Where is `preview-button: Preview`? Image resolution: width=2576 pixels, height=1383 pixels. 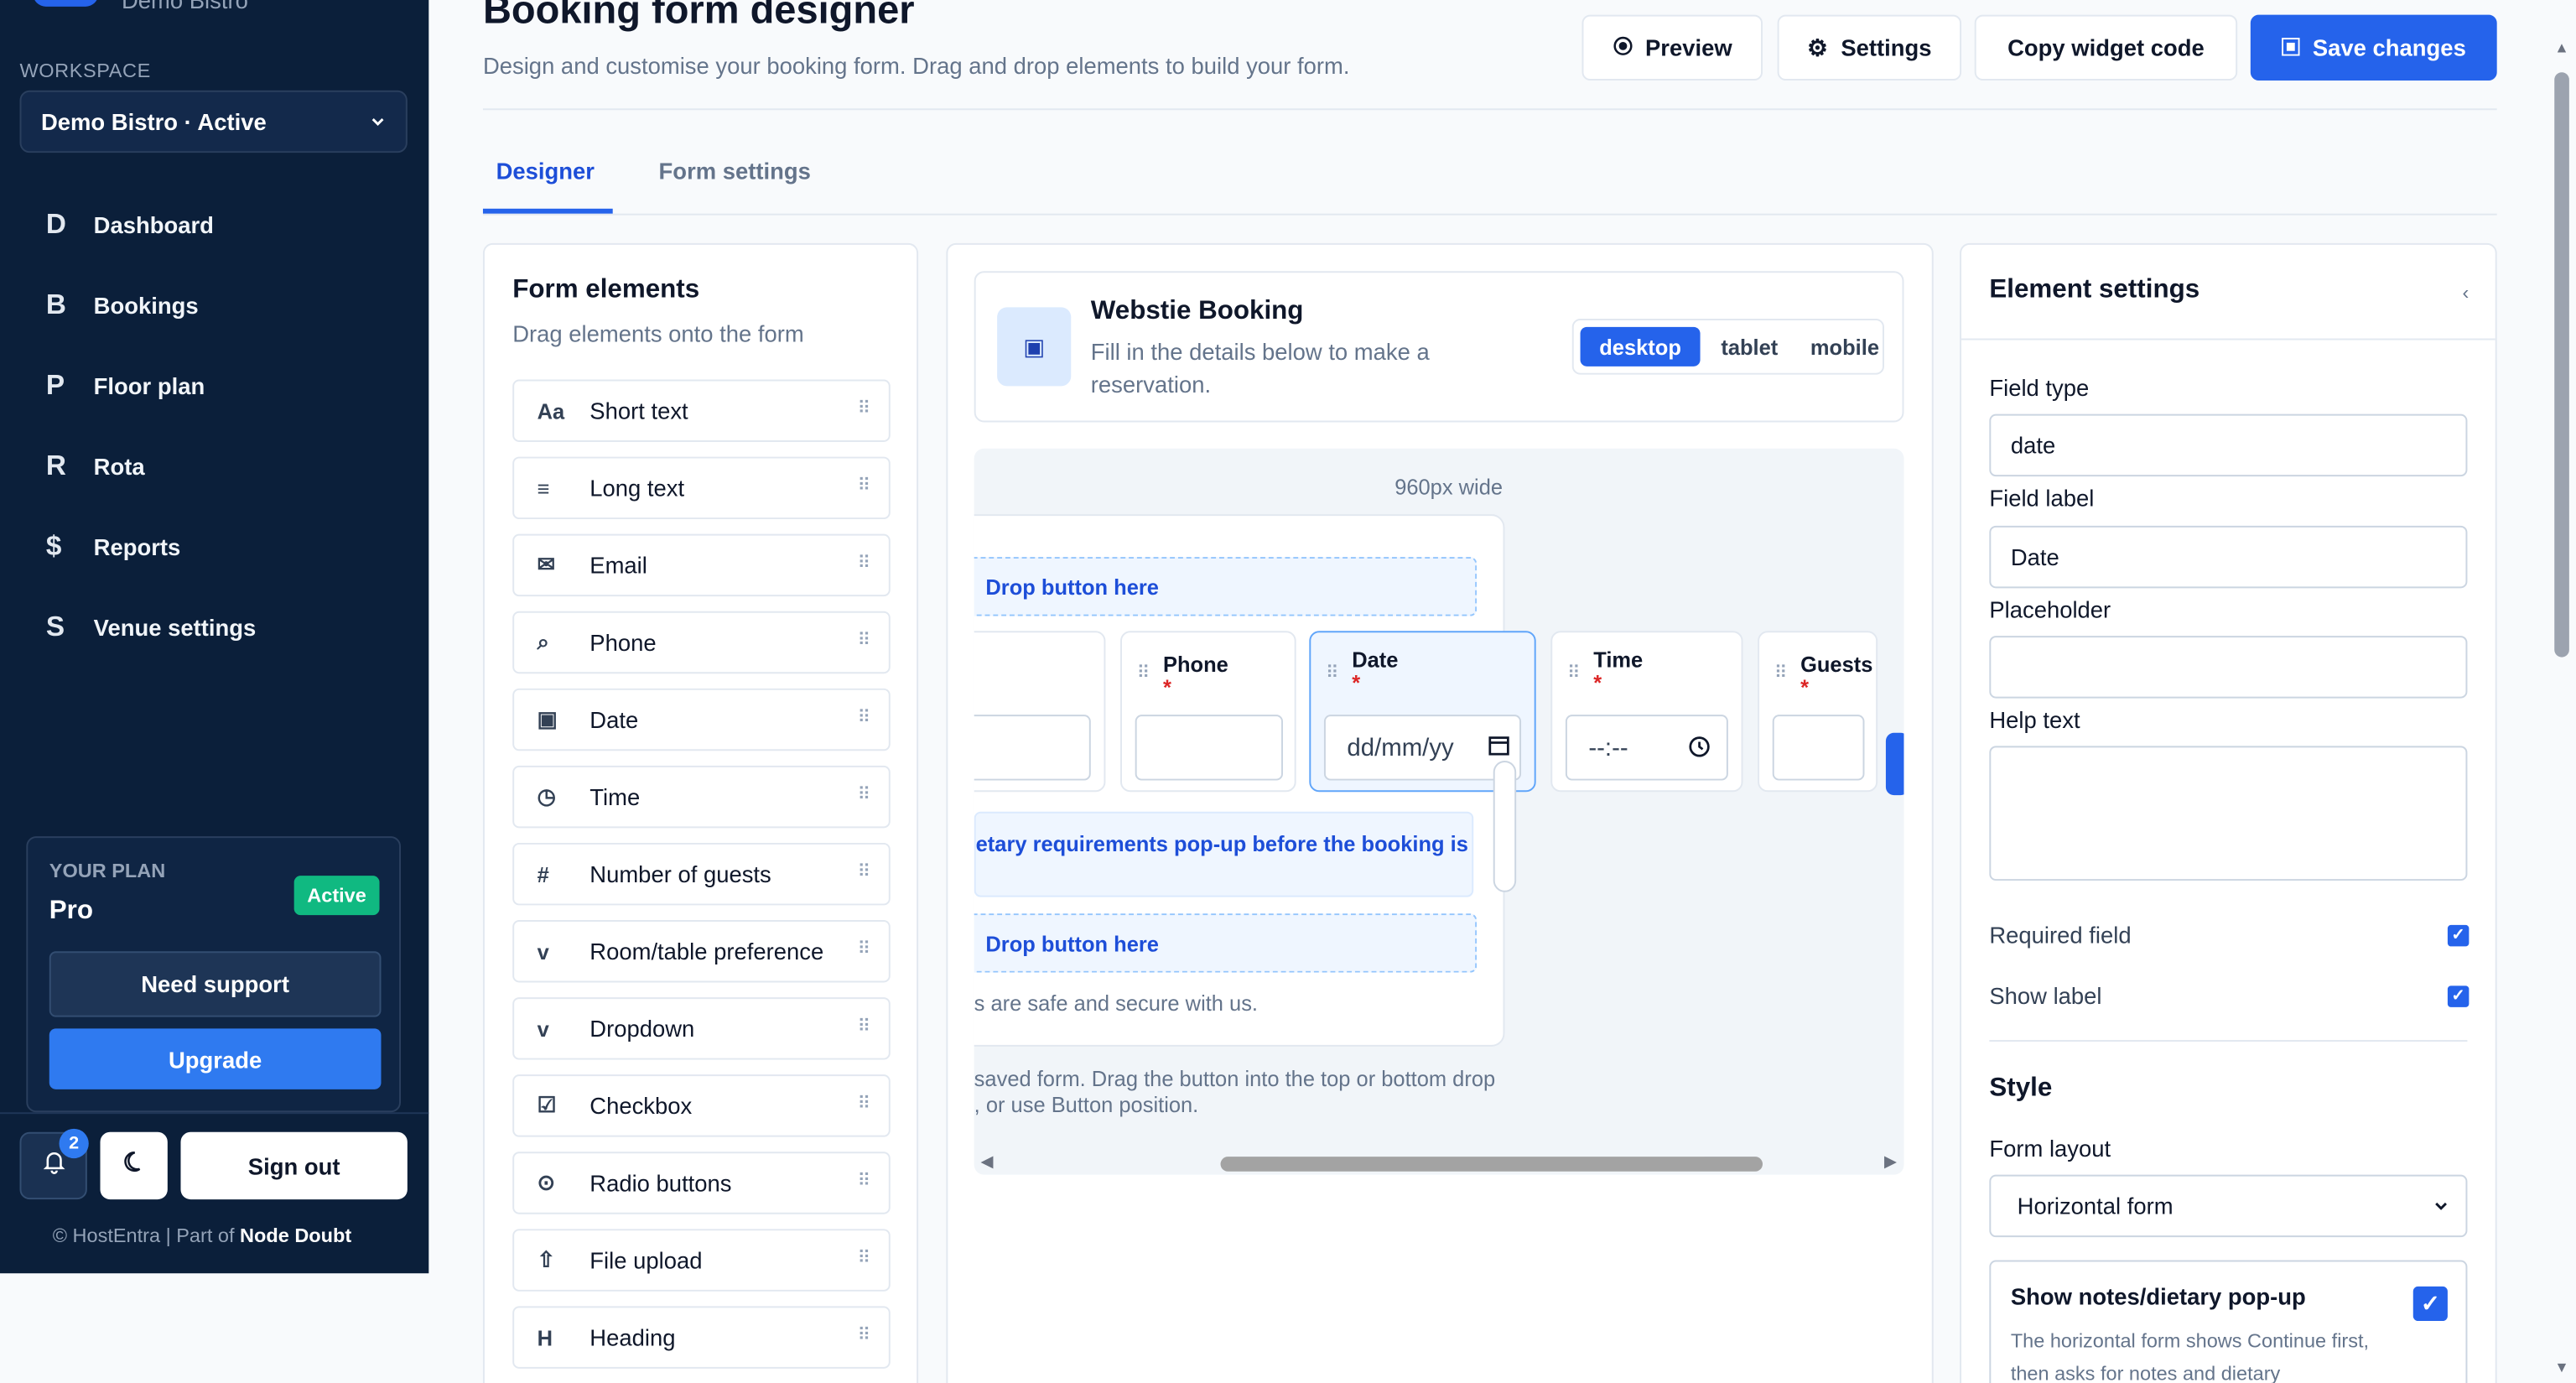 preview-button: Preview is located at coordinates (1672, 47).